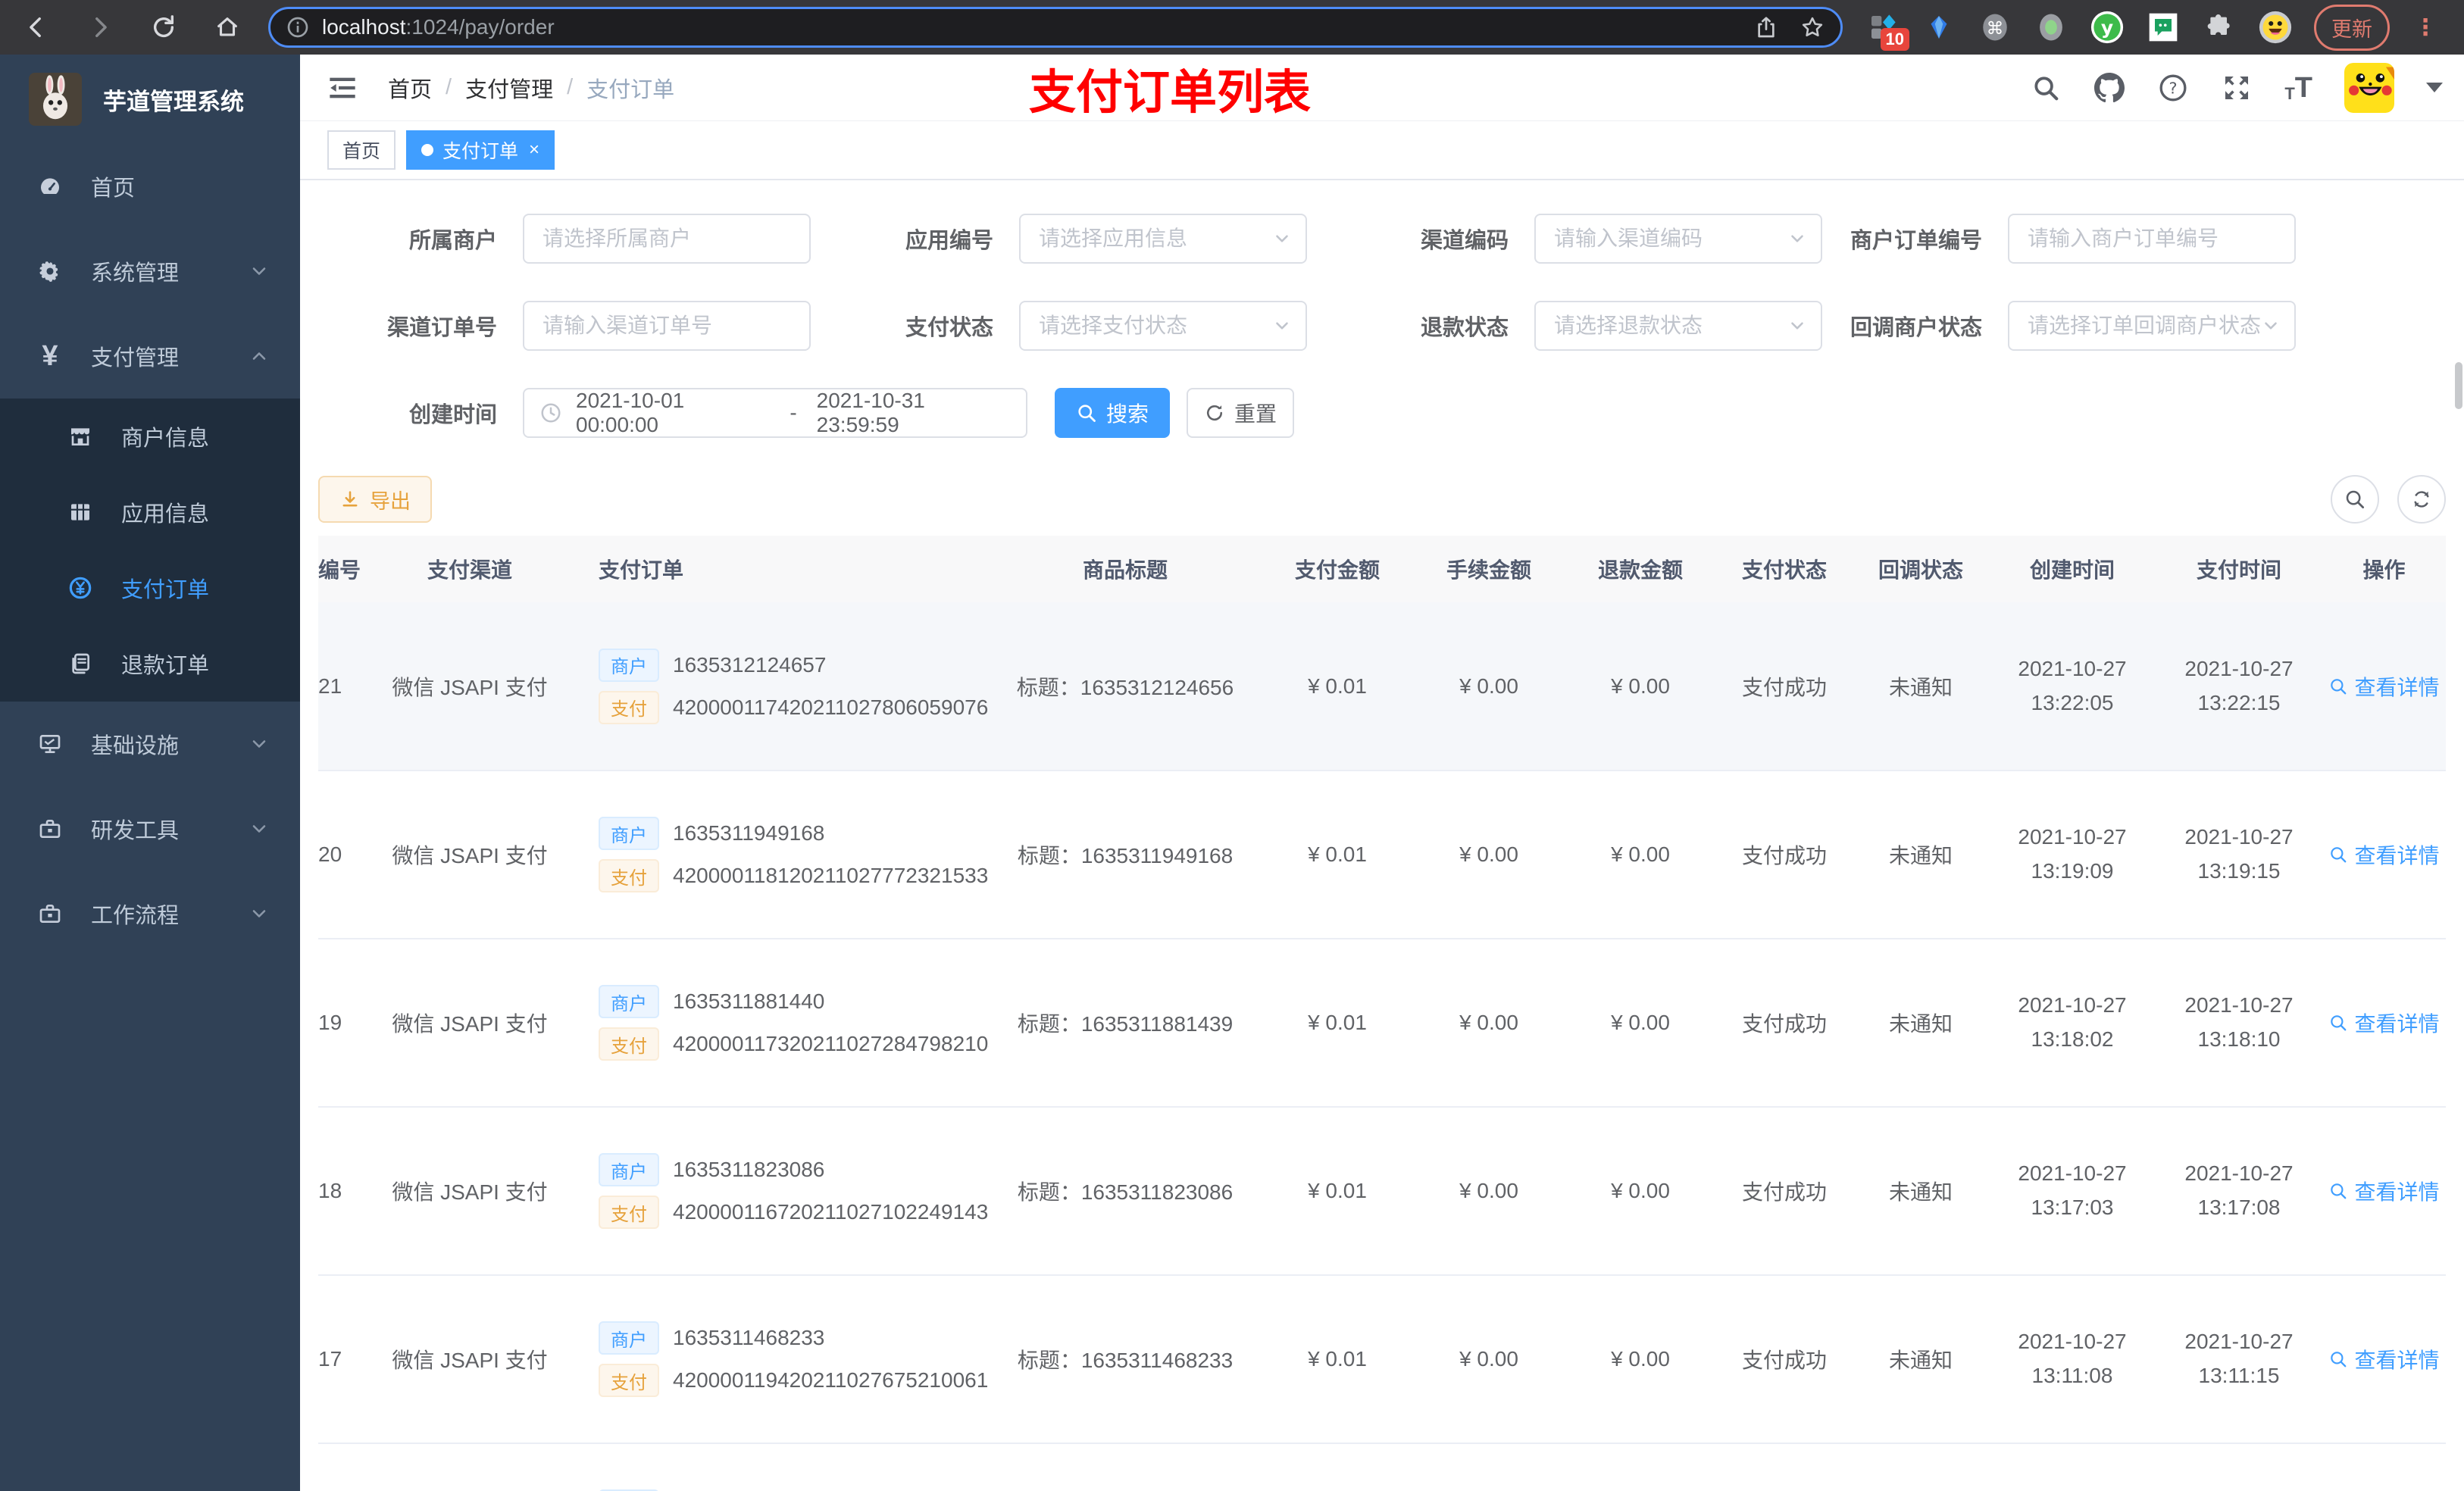 The height and width of the screenshot is (1491, 2464). I want to click on user-avatar, so click(2369, 87).